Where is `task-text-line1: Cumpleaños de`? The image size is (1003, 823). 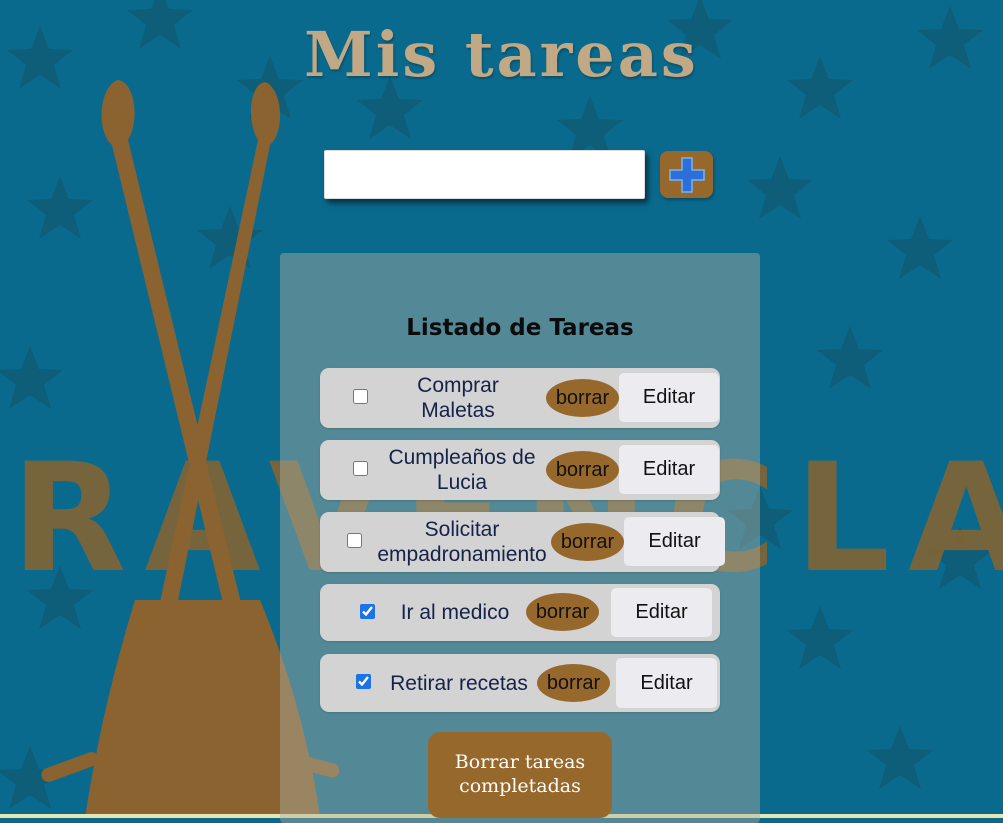
task-text-line1: Cumpleaños de is located at coordinates (462, 457).